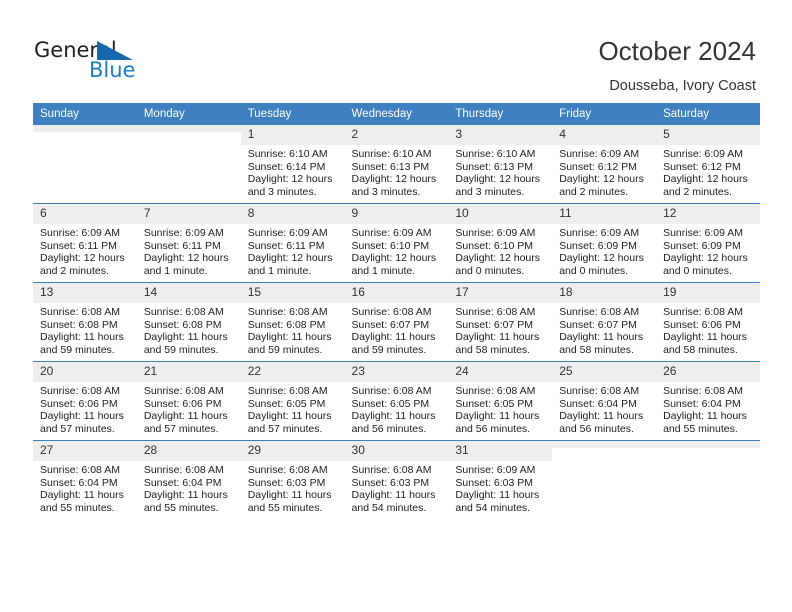 Image resolution: width=792 pixels, height=612 pixels. I want to click on day-number, so click(604, 444).